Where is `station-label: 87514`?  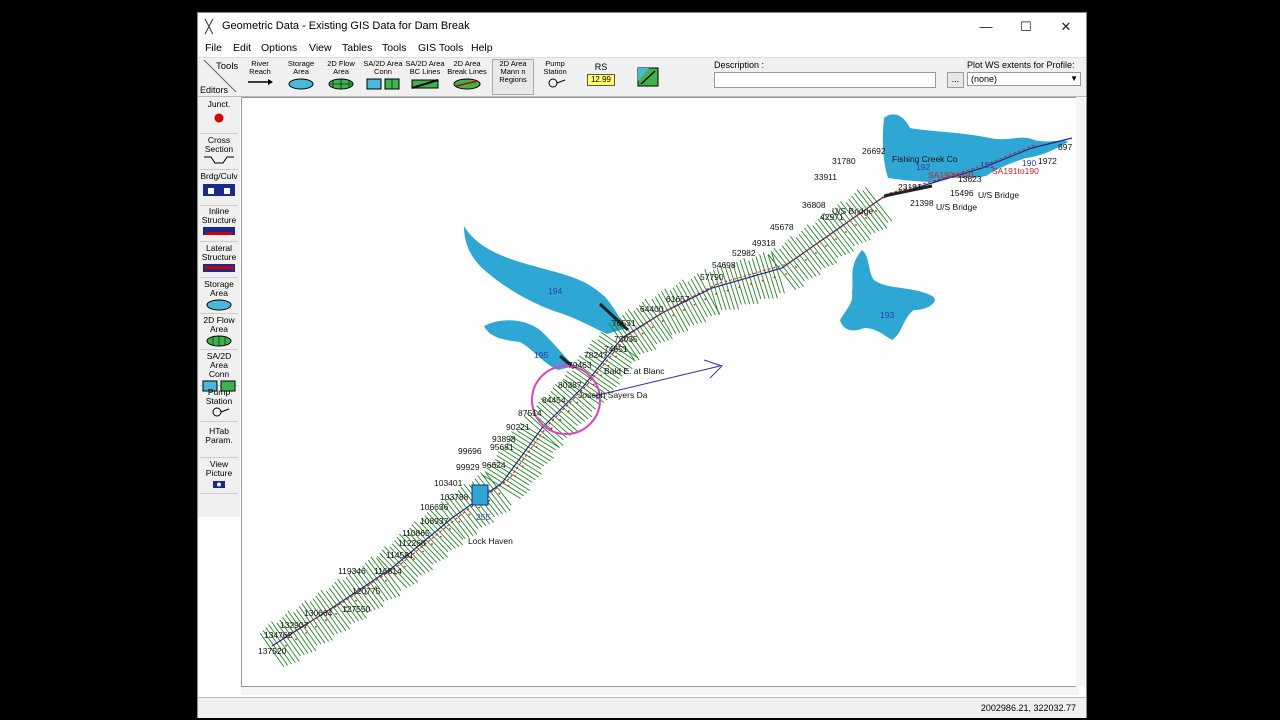
station-label: 87514 is located at coordinates (530, 413).